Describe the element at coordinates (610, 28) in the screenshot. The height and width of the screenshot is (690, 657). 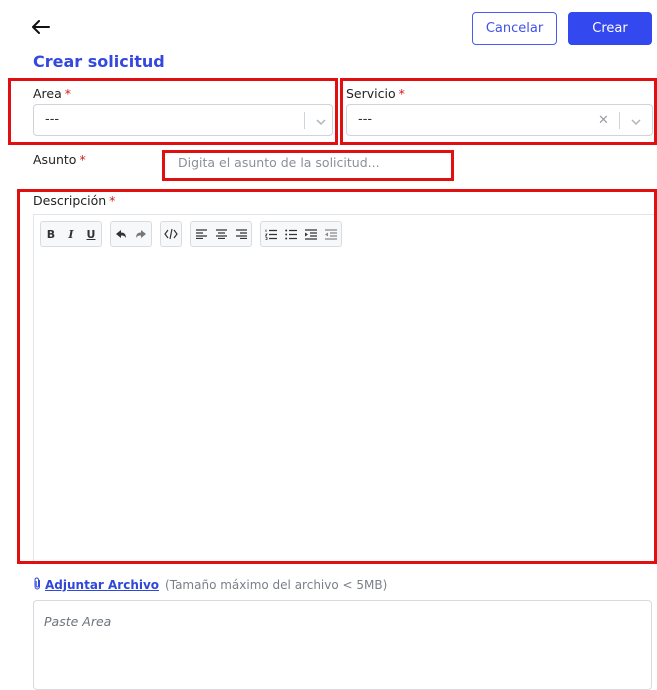
I see `create-button: Crear` at that location.